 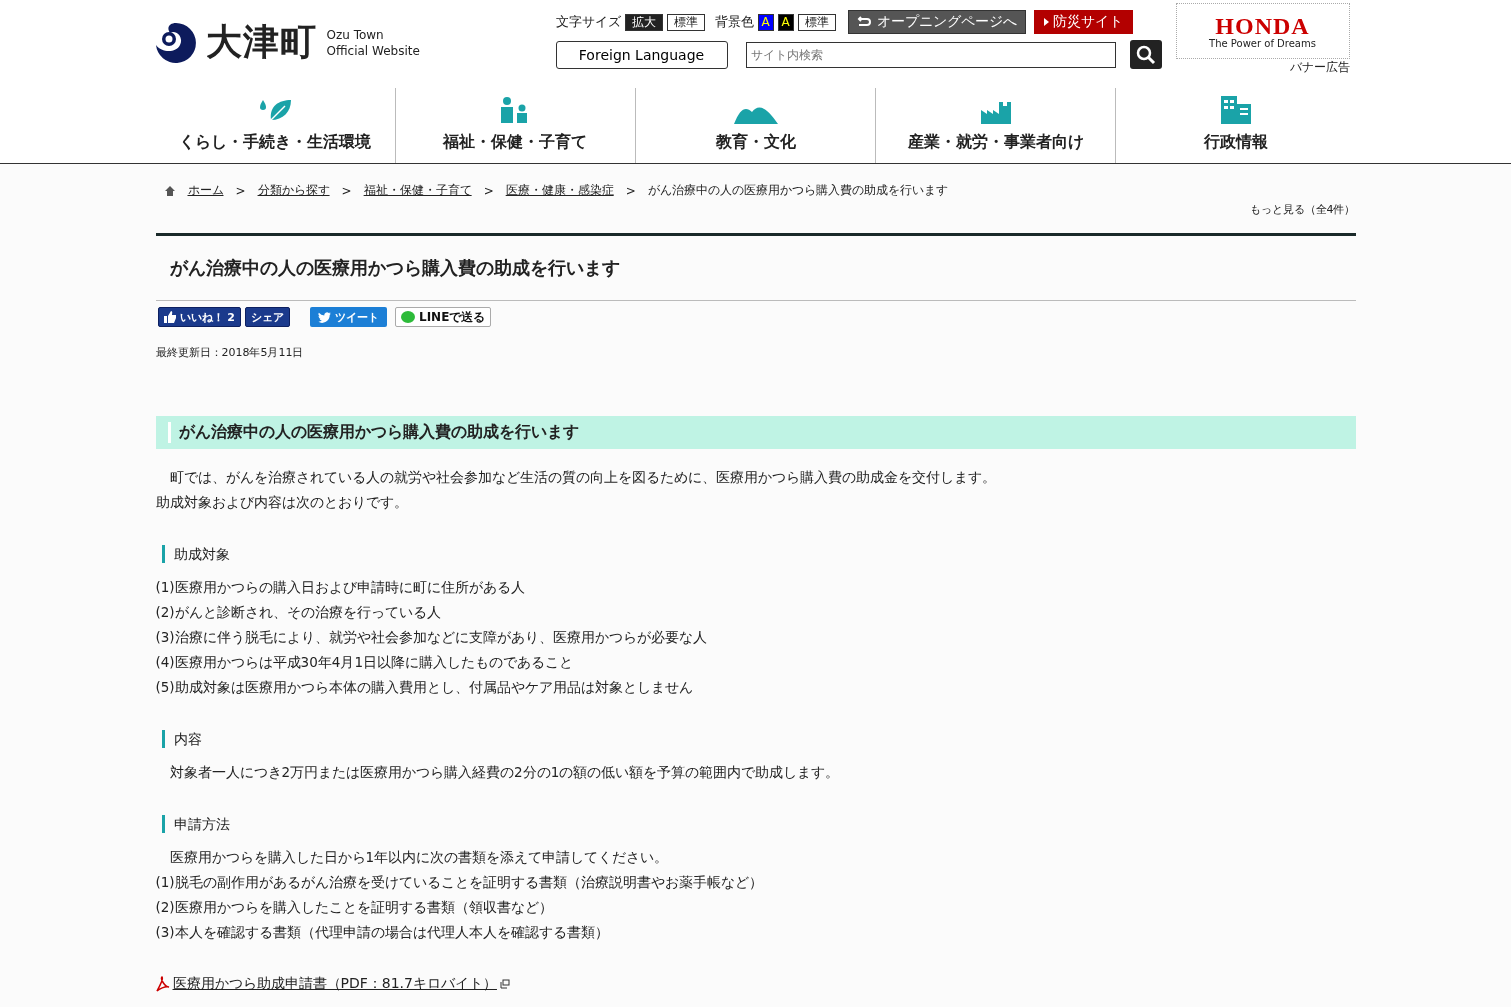 What do you see at coordinates (334, 984) in the screenshot?
I see `pdf-download-link: 医療用かつら助成申請書（PDF：81.7キロバイト）` at bounding box center [334, 984].